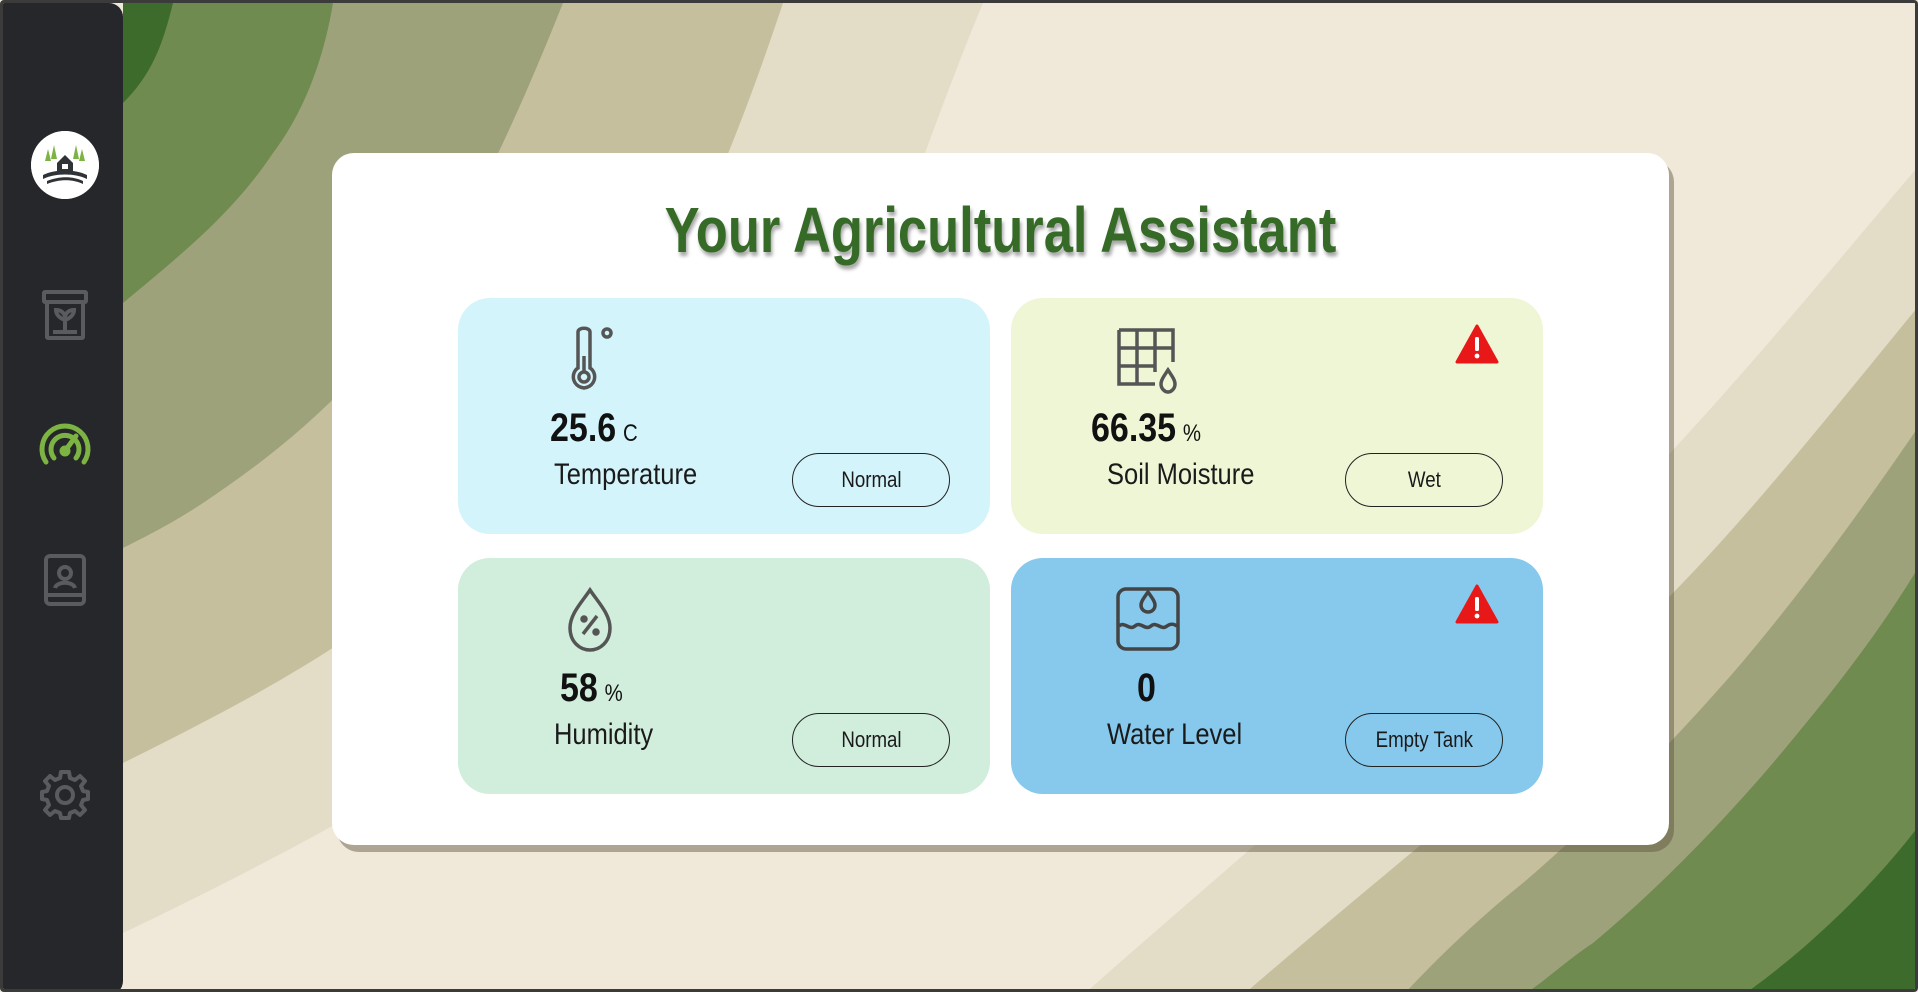 The image size is (1918, 992). What do you see at coordinates (626, 474) in the screenshot?
I see `temperature-label: Temperature` at bounding box center [626, 474].